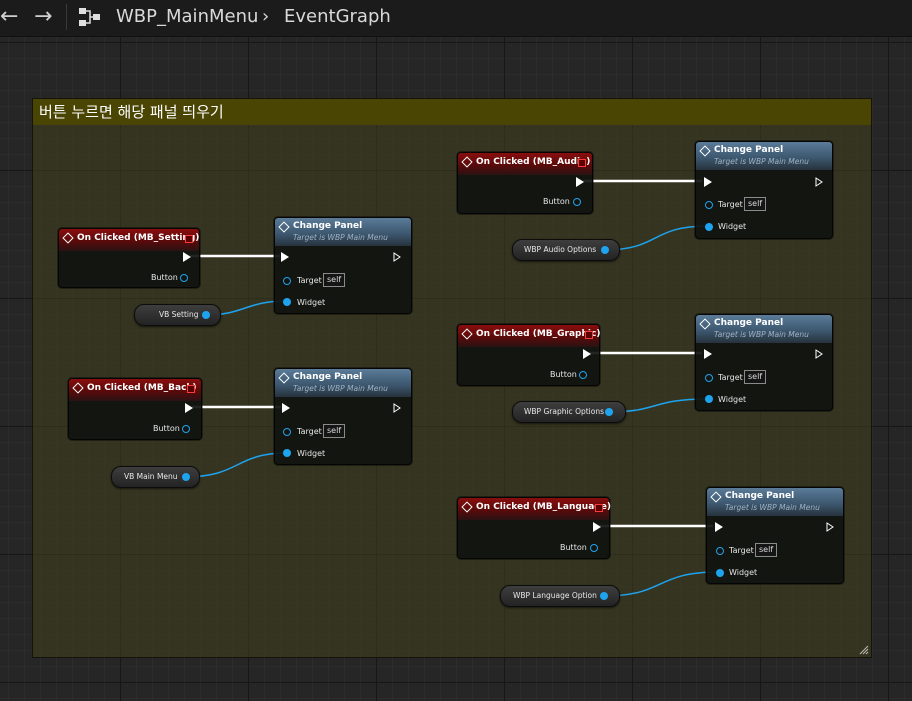 Image resolution: width=912 pixels, height=701 pixels. What do you see at coordinates (864, 650) in the screenshot?
I see `resize-grip-icon` at bounding box center [864, 650].